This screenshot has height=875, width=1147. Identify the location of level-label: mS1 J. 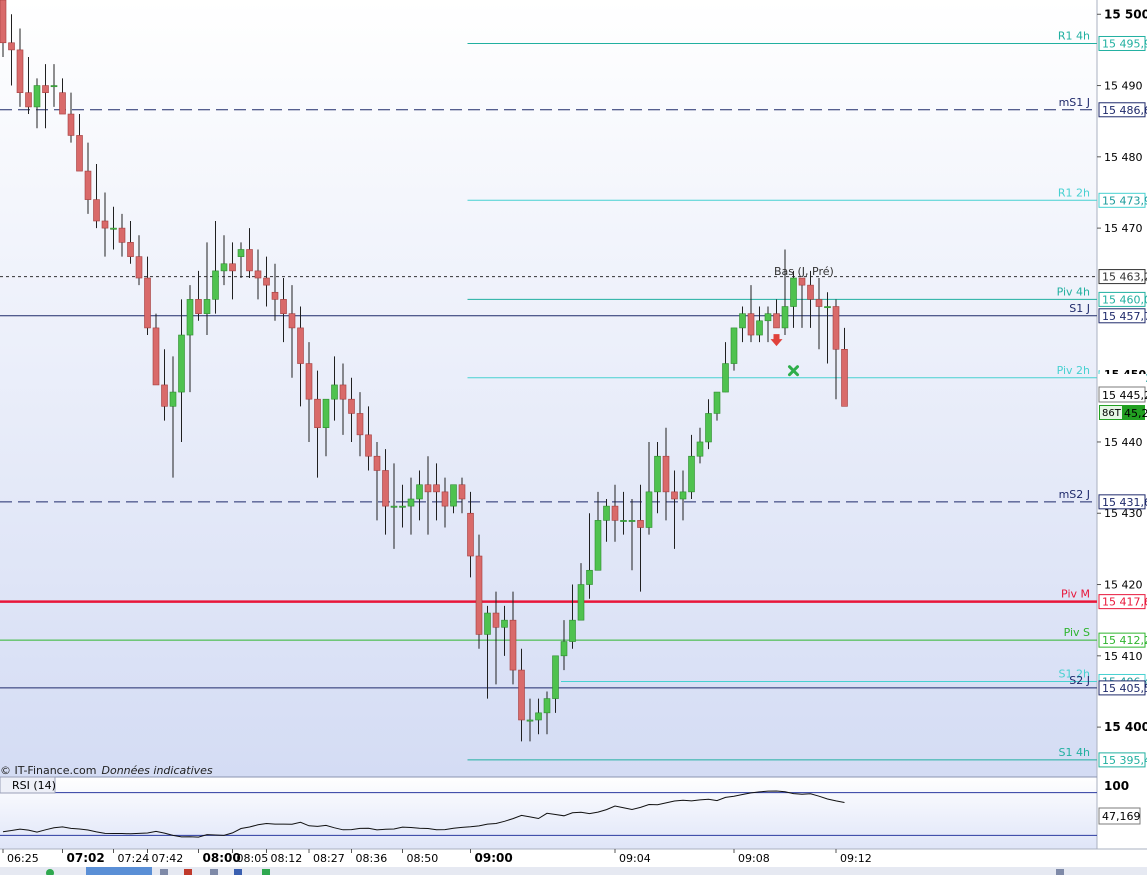
(1074, 102).